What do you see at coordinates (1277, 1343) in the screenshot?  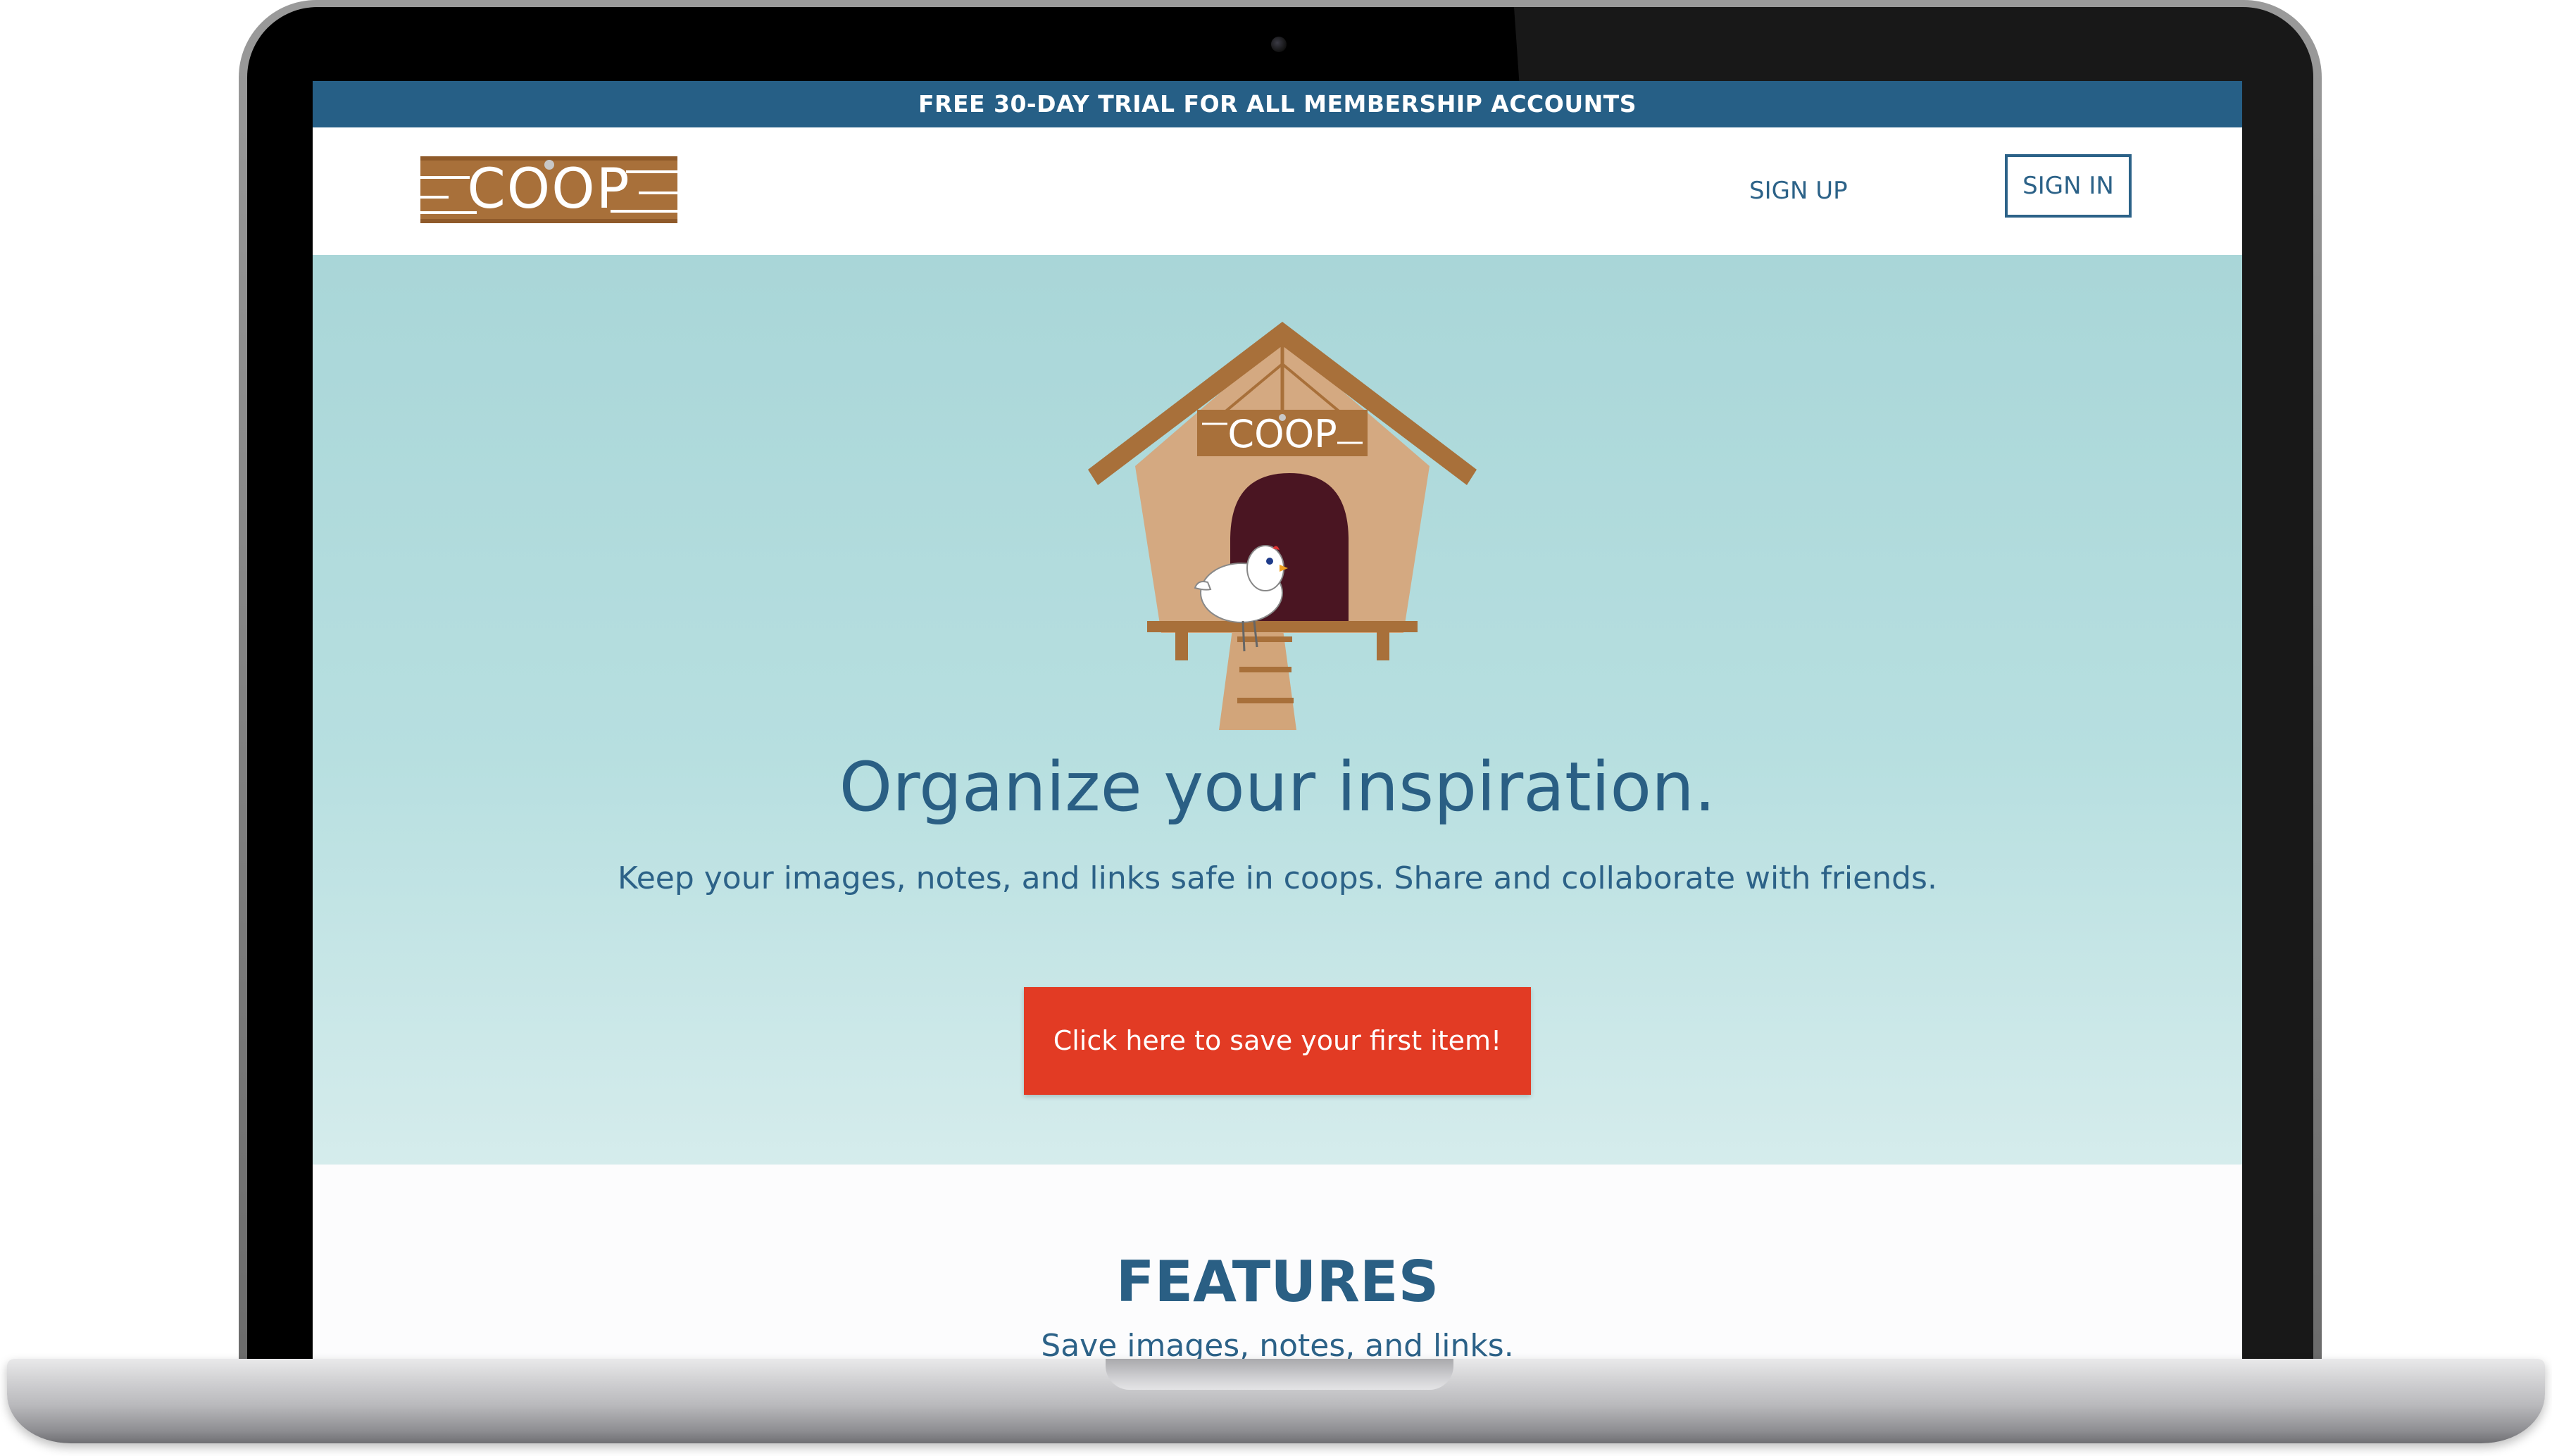 I see `features-subtitle: Save images, notes, and links.` at bounding box center [1277, 1343].